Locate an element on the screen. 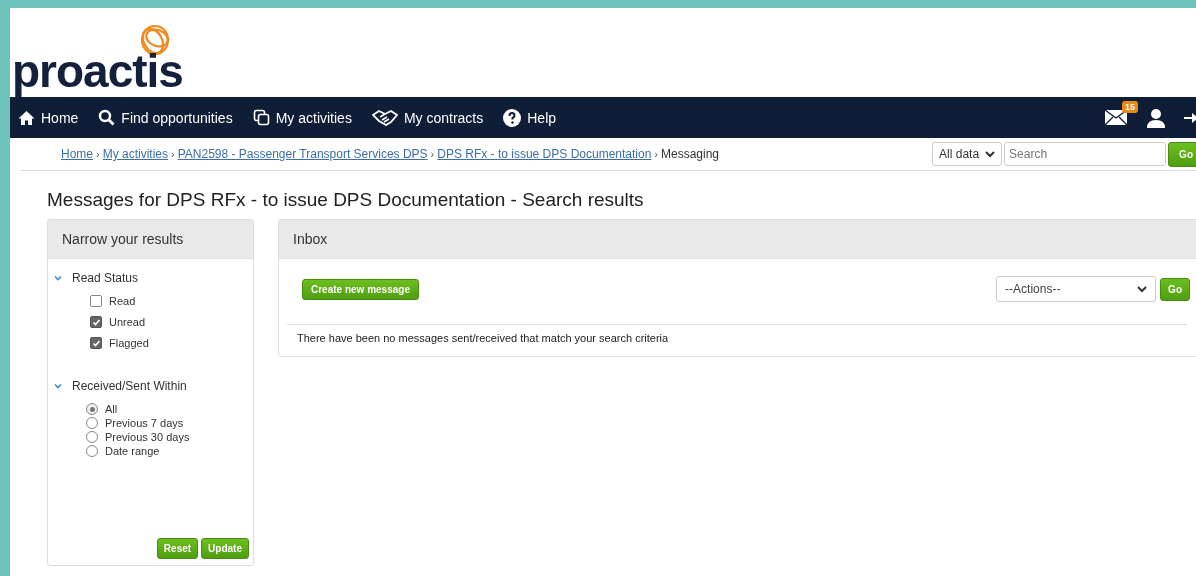  option-label: Read is located at coordinates (122, 301).